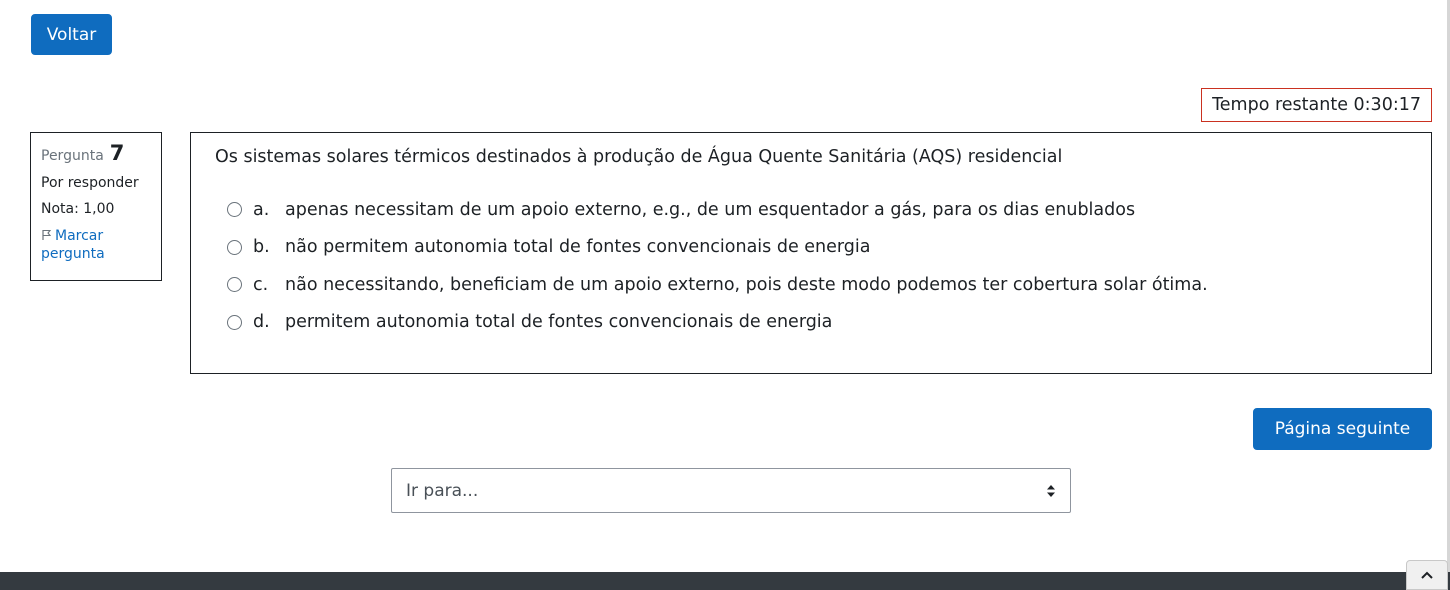 This screenshot has height=590, width=1450. What do you see at coordinates (261, 284) in the screenshot?
I see `answer-letter: c.` at bounding box center [261, 284].